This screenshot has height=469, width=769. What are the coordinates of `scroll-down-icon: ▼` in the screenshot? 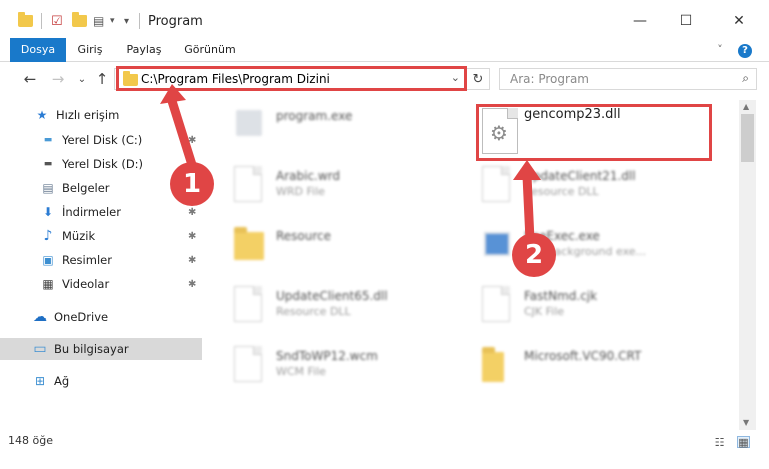 It's located at (746, 422).